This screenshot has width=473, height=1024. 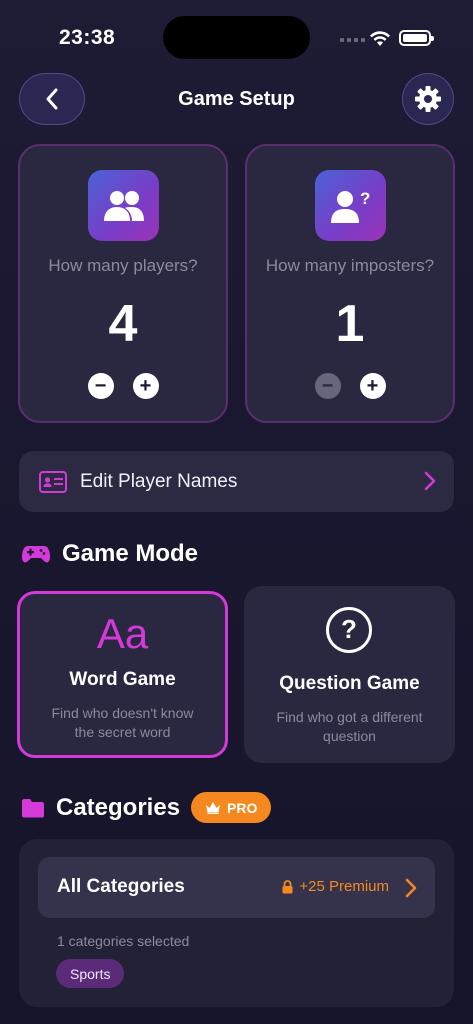 I want to click on pro-badge-label: PRO, so click(x=242, y=807).